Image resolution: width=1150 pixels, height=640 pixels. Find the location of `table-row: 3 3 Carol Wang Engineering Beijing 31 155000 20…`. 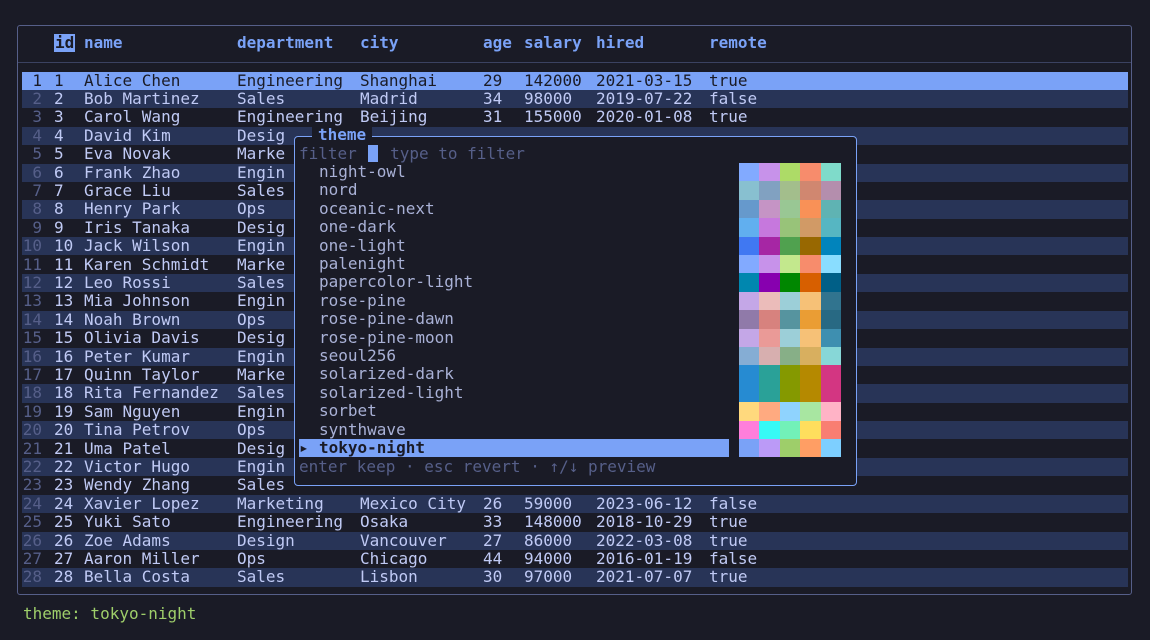

table-row: 3 3 Carol Wang Engineering Beijing 31 155000 20… is located at coordinates (575, 117).